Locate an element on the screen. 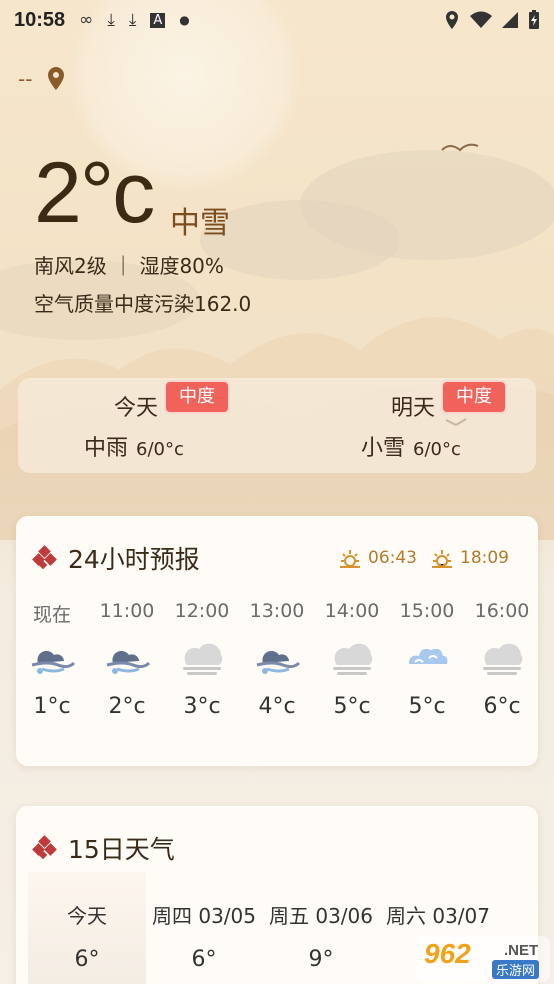 The height and width of the screenshot is (984, 554). hour-item: 14:00 5°c is located at coordinates (352, 659).